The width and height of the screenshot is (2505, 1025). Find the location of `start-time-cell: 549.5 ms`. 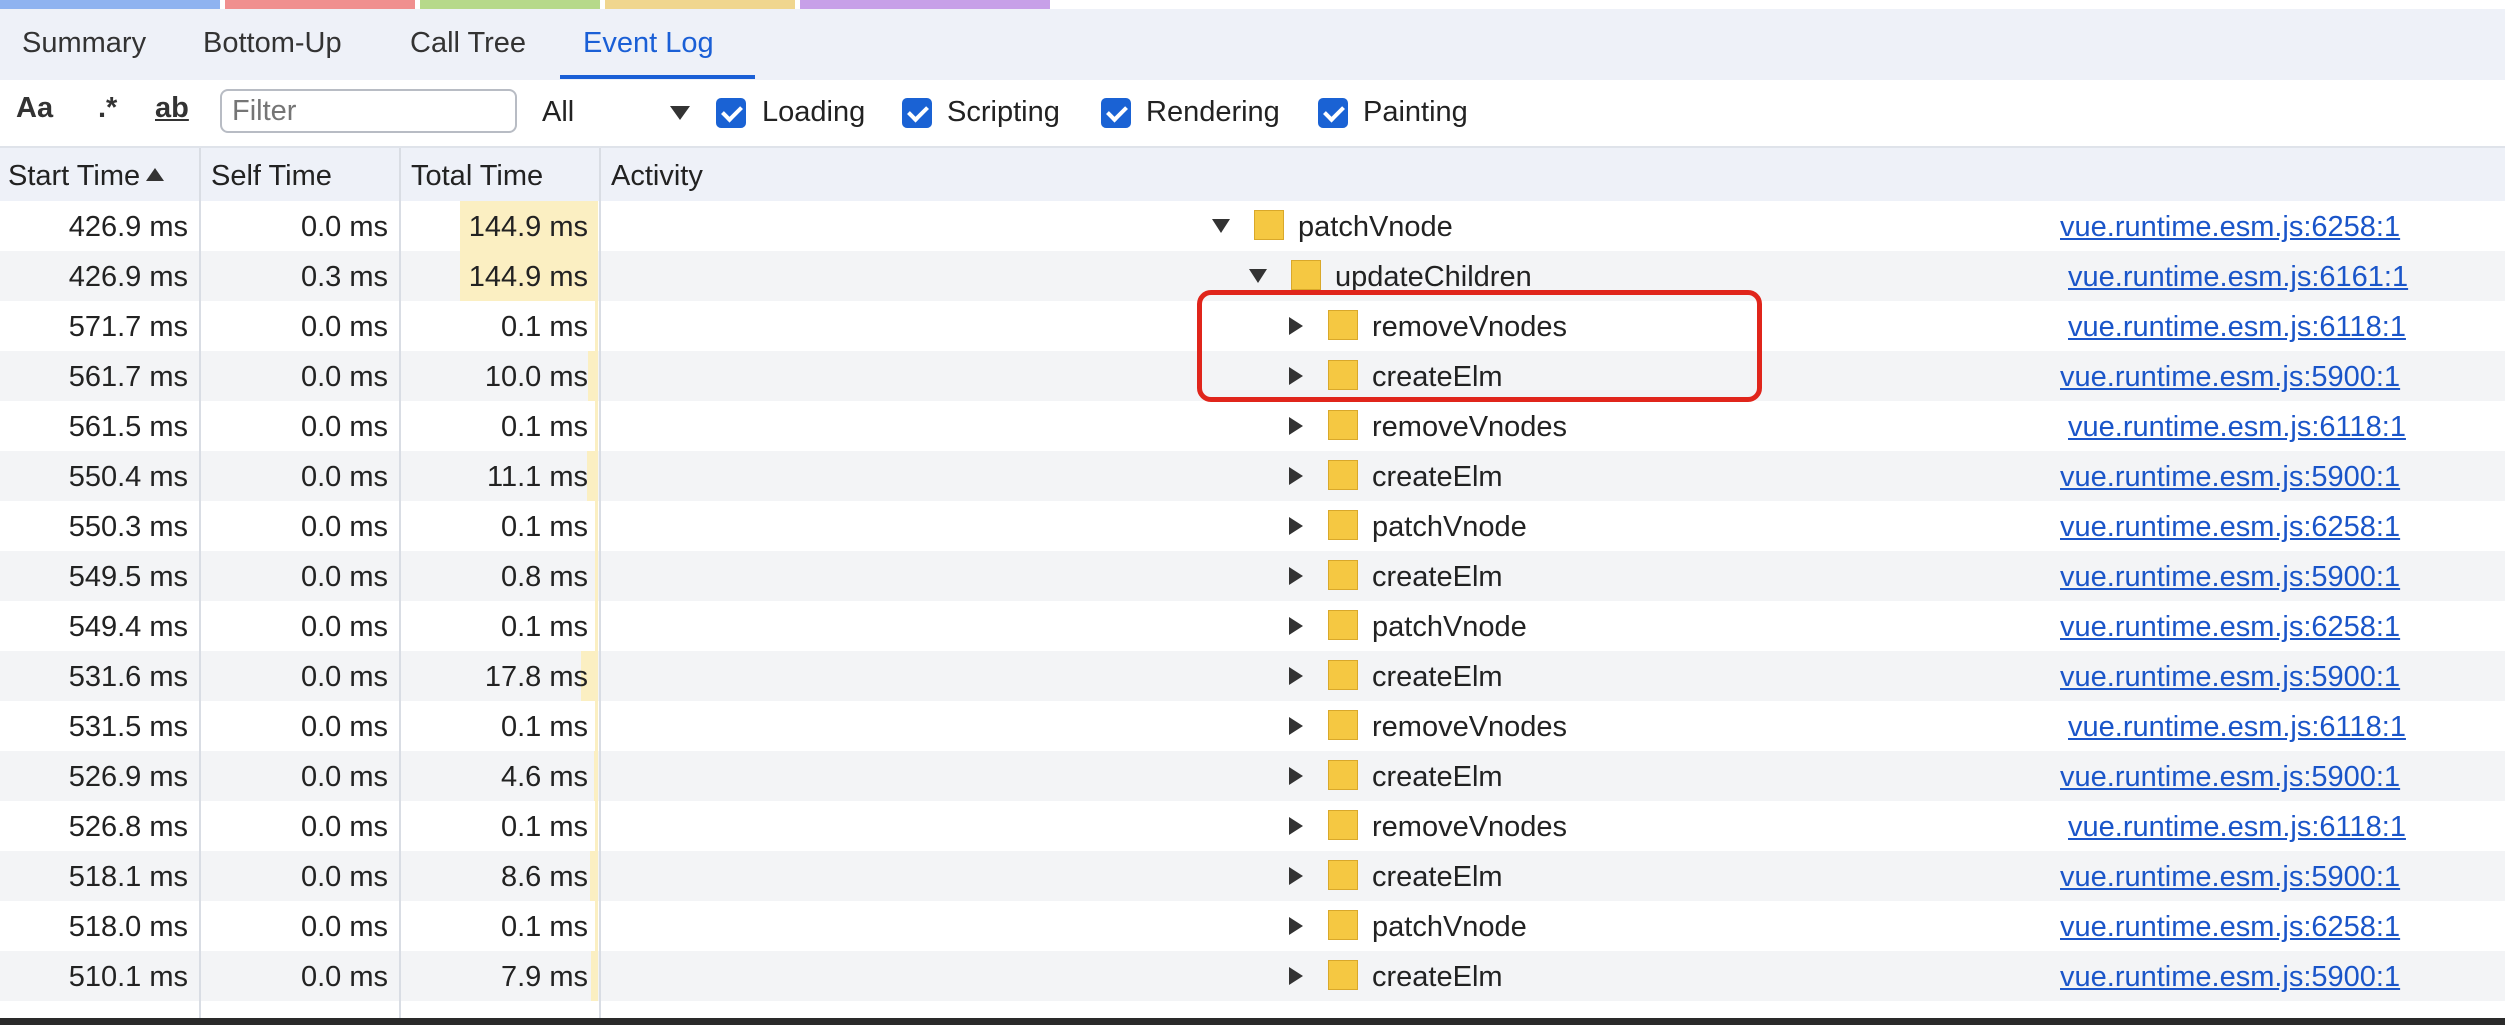

start-time-cell: 549.5 ms is located at coordinates (128, 577).